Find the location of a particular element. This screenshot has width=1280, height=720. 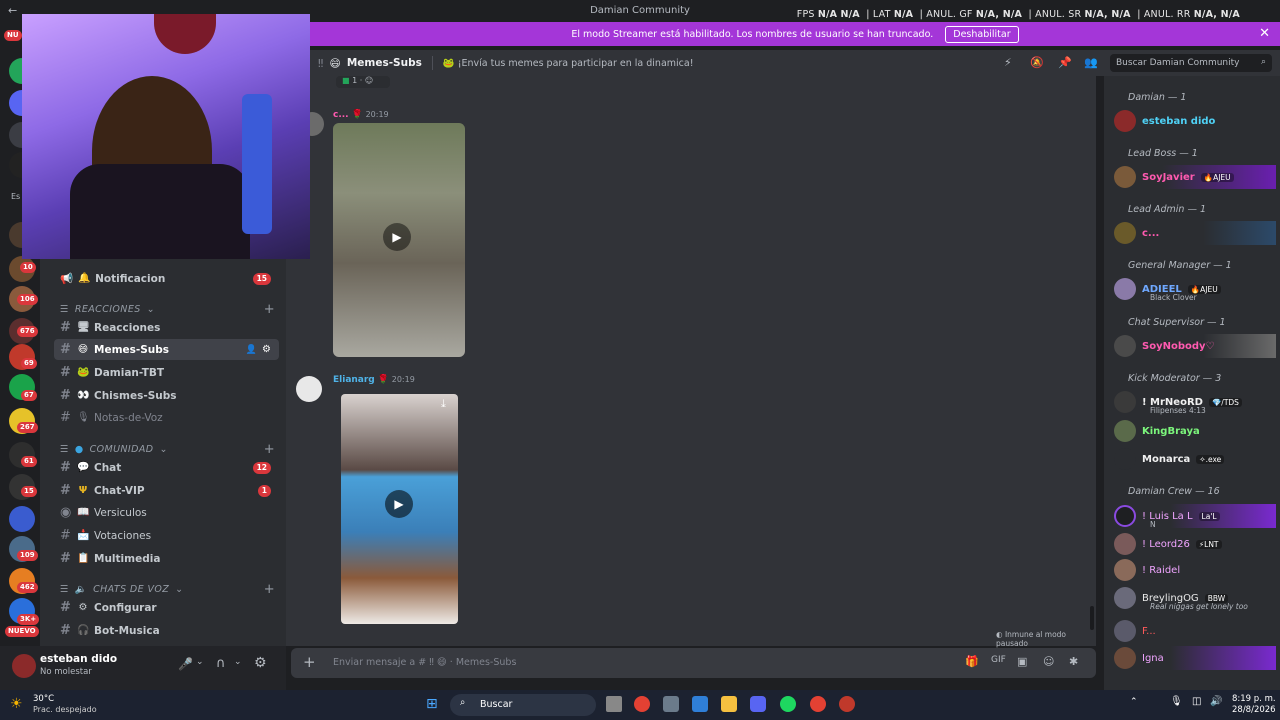

channel-damian-tbt: # 🐸 Damian-TBT is located at coordinates (166, 372).